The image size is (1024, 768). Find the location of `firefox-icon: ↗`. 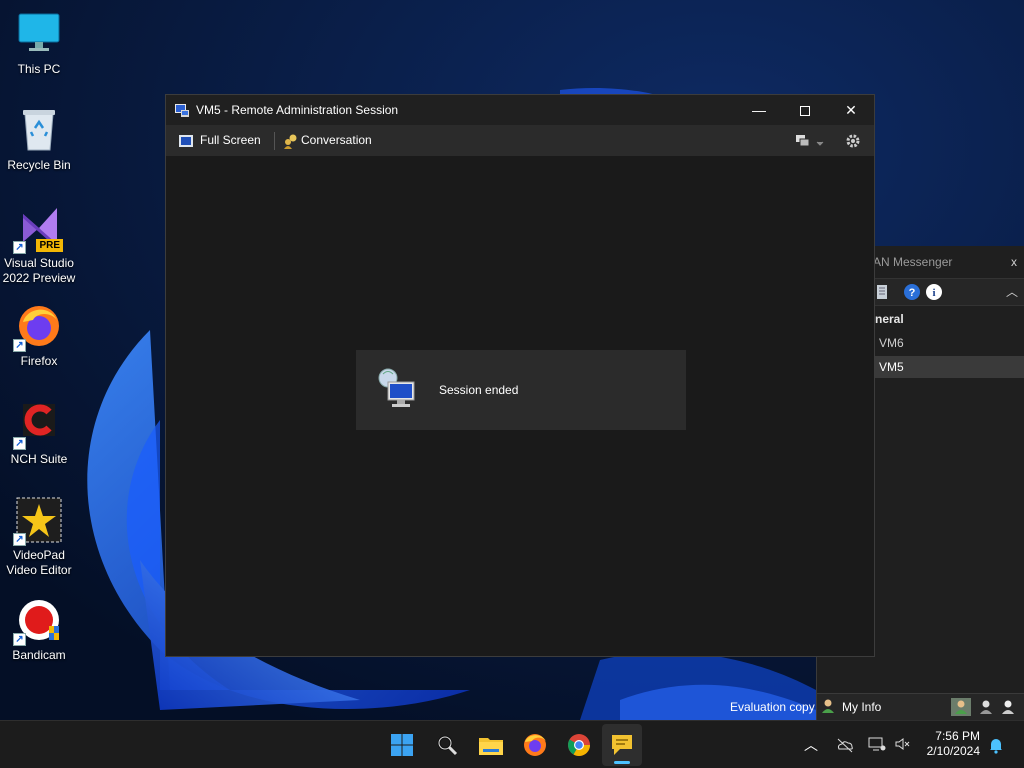

firefox-icon: ↗ is located at coordinates (38, 327).